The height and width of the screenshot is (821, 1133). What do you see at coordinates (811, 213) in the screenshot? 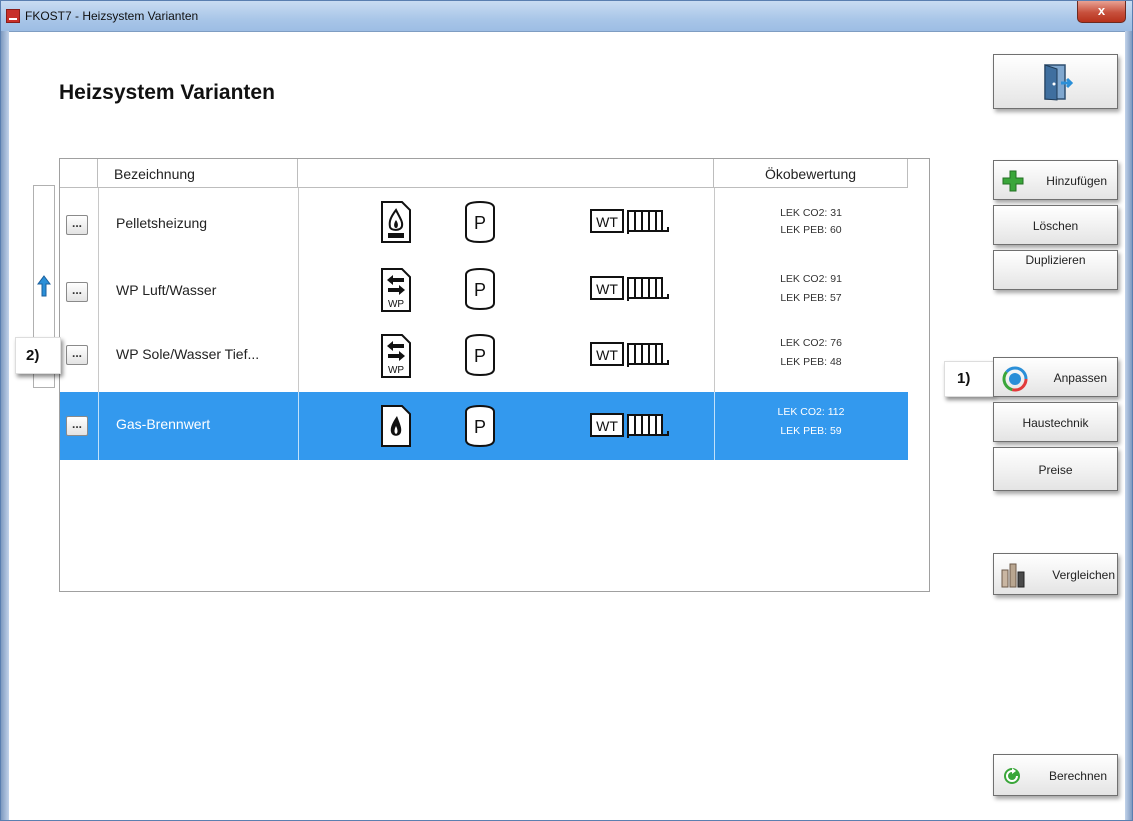
I see `eco-co2: LEK CO2: 31` at bounding box center [811, 213].